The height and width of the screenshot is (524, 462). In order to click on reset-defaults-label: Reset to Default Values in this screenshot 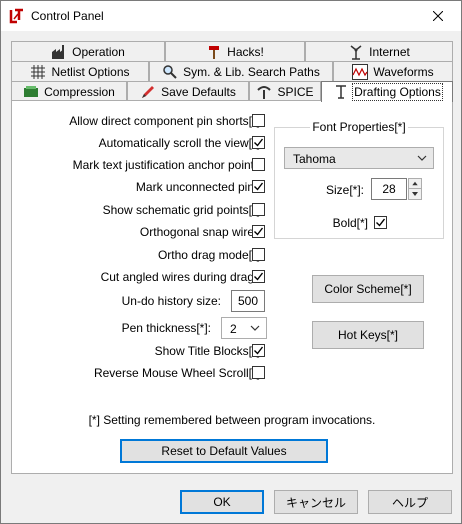, I will do `click(224, 451)`.